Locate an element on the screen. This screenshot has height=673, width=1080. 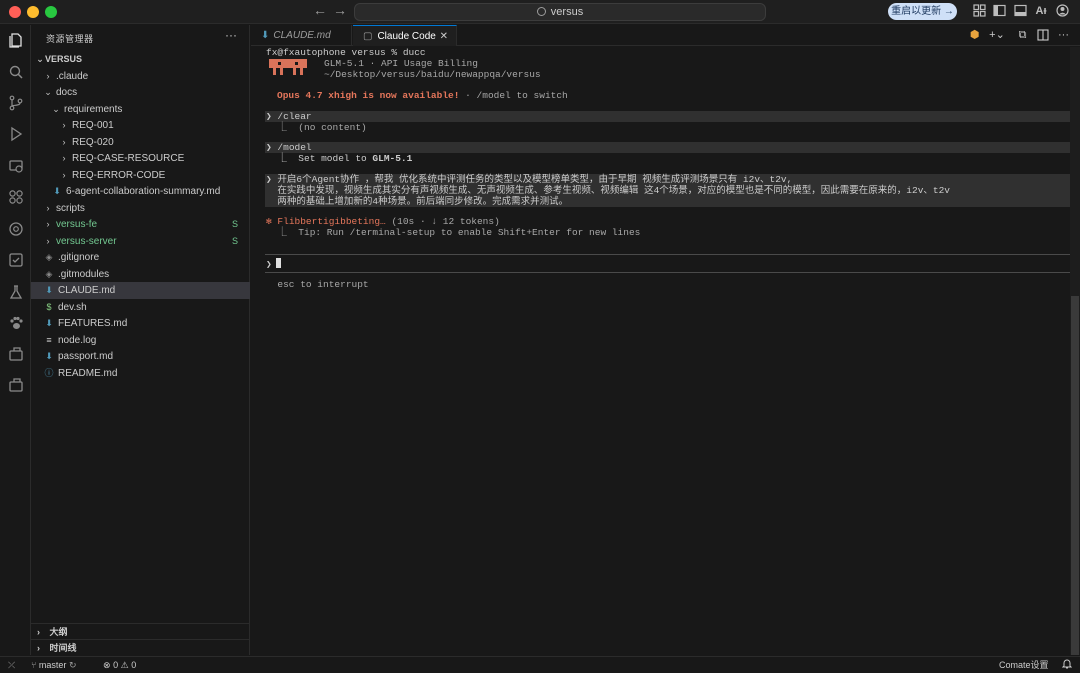
model-output-line: ⎿ Set model to GLM-5.1 is located at coordinates (339, 158).